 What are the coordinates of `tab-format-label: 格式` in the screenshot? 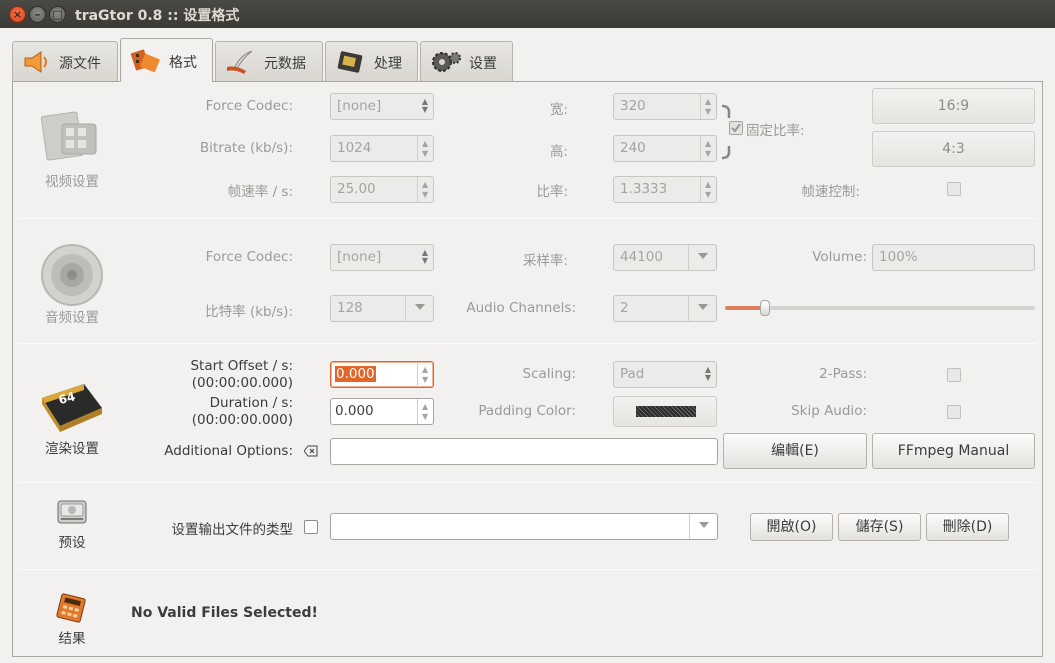 It's located at (183, 63).